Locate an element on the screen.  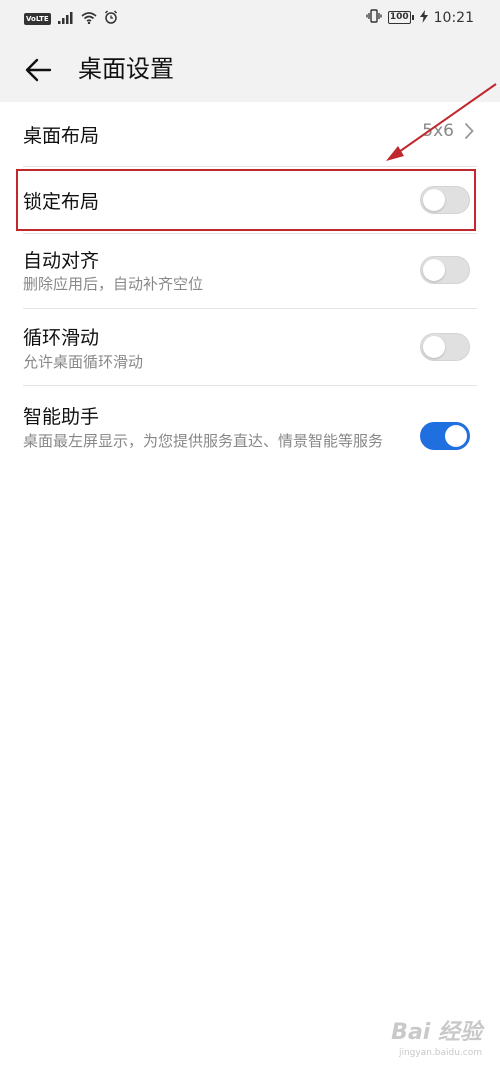
watermark-url: jingyan.baidu.com is located at coordinates (440, 1053).